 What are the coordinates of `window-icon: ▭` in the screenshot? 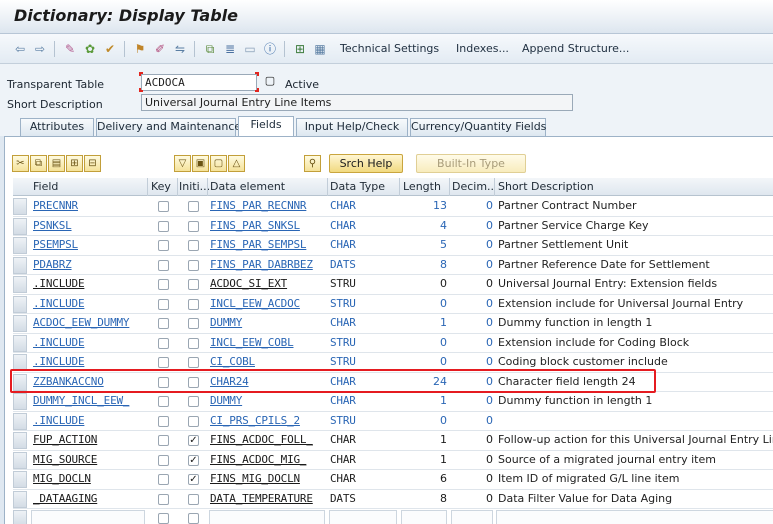 It's located at (250, 49).